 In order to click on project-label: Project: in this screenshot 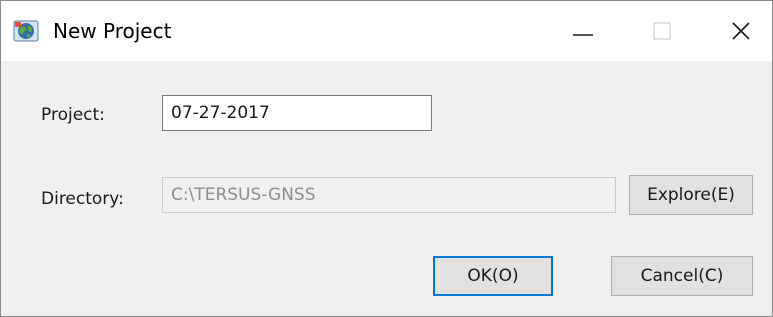, I will do `click(73, 115)`.